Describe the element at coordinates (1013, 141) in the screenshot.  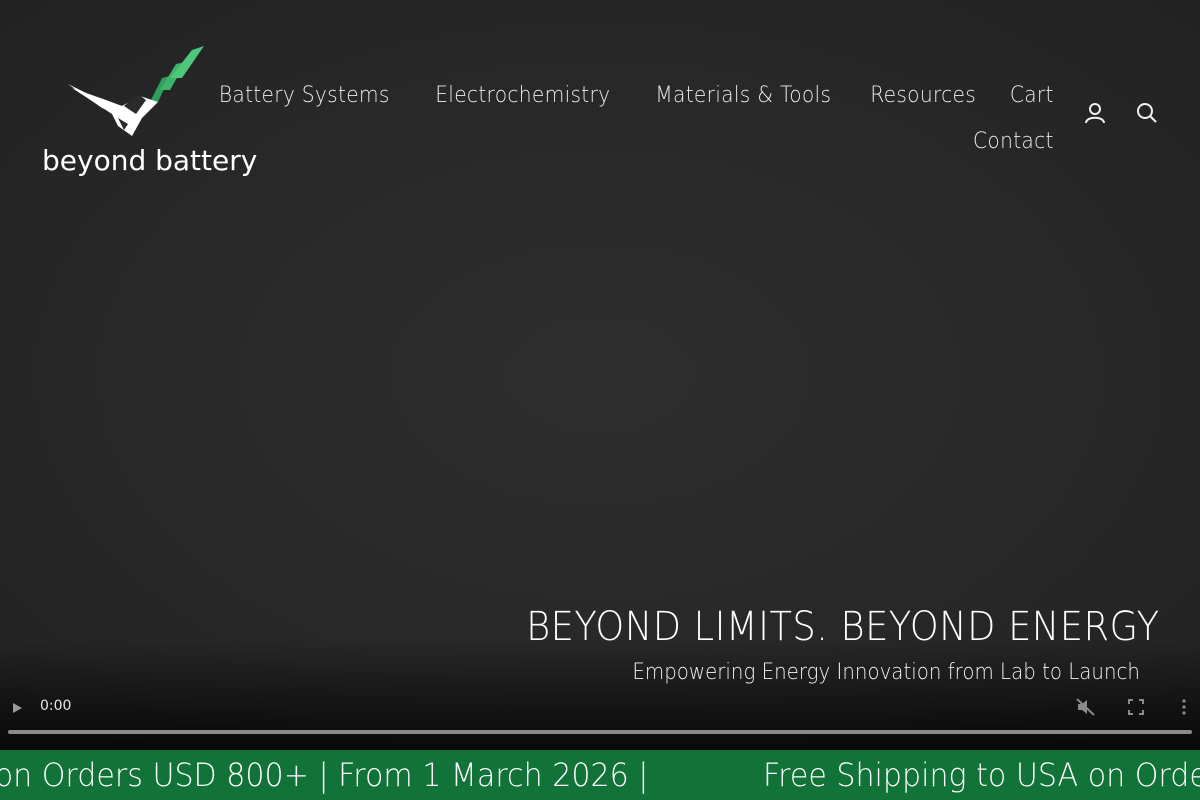
I see `nav-item-contact: Contact` at that location.